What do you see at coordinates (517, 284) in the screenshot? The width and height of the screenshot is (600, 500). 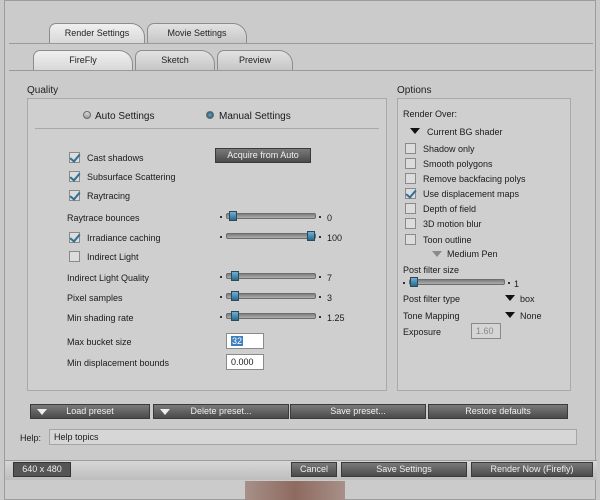 I see `post-filter-size-value: 1` at bounding box center [517, 284].